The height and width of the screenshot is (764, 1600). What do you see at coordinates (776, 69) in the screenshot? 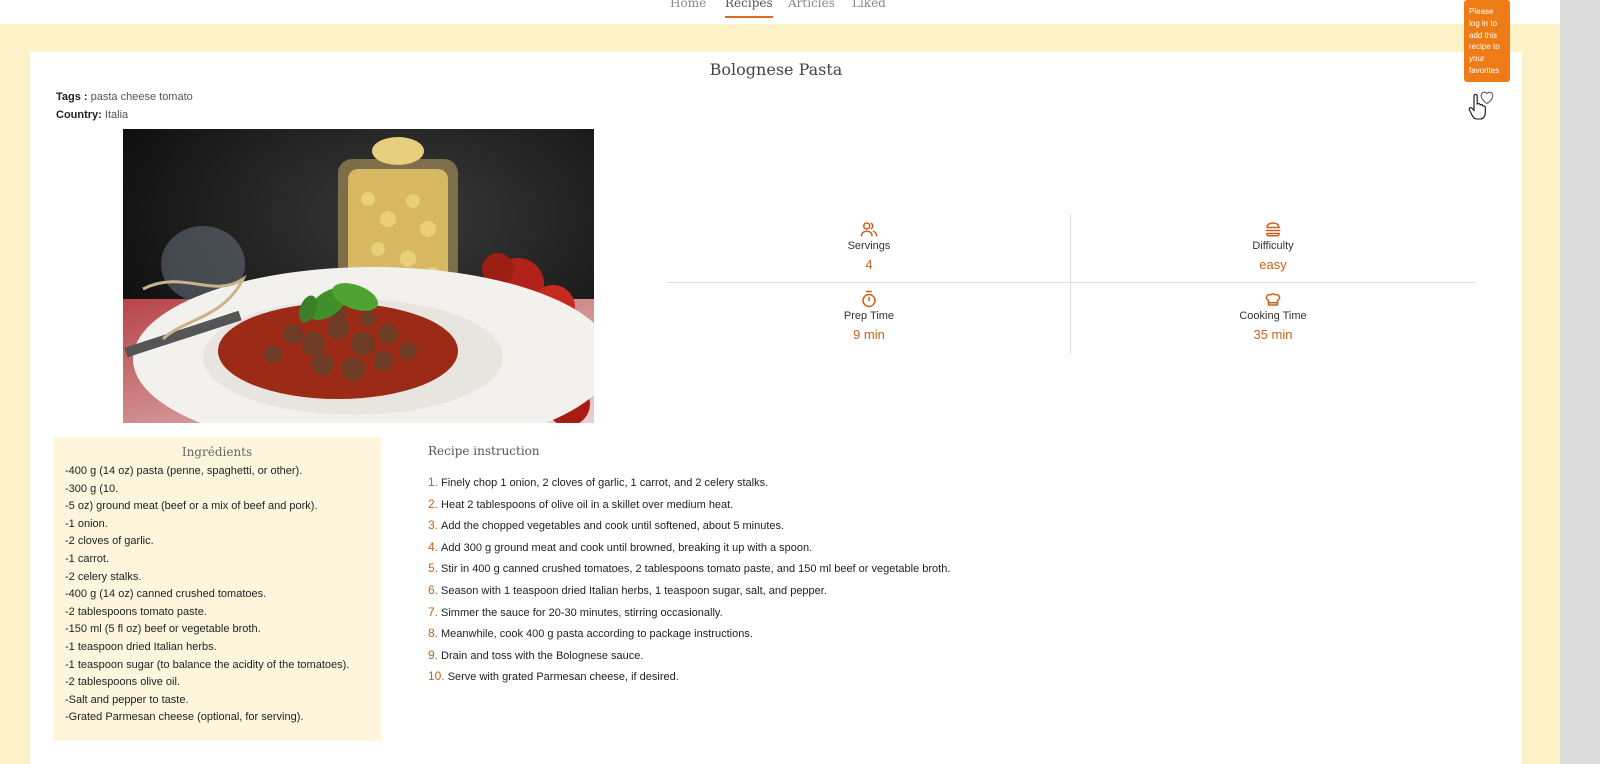
I see `recipe-title: Bolognese Pasta` at bounding box center [776, 69].